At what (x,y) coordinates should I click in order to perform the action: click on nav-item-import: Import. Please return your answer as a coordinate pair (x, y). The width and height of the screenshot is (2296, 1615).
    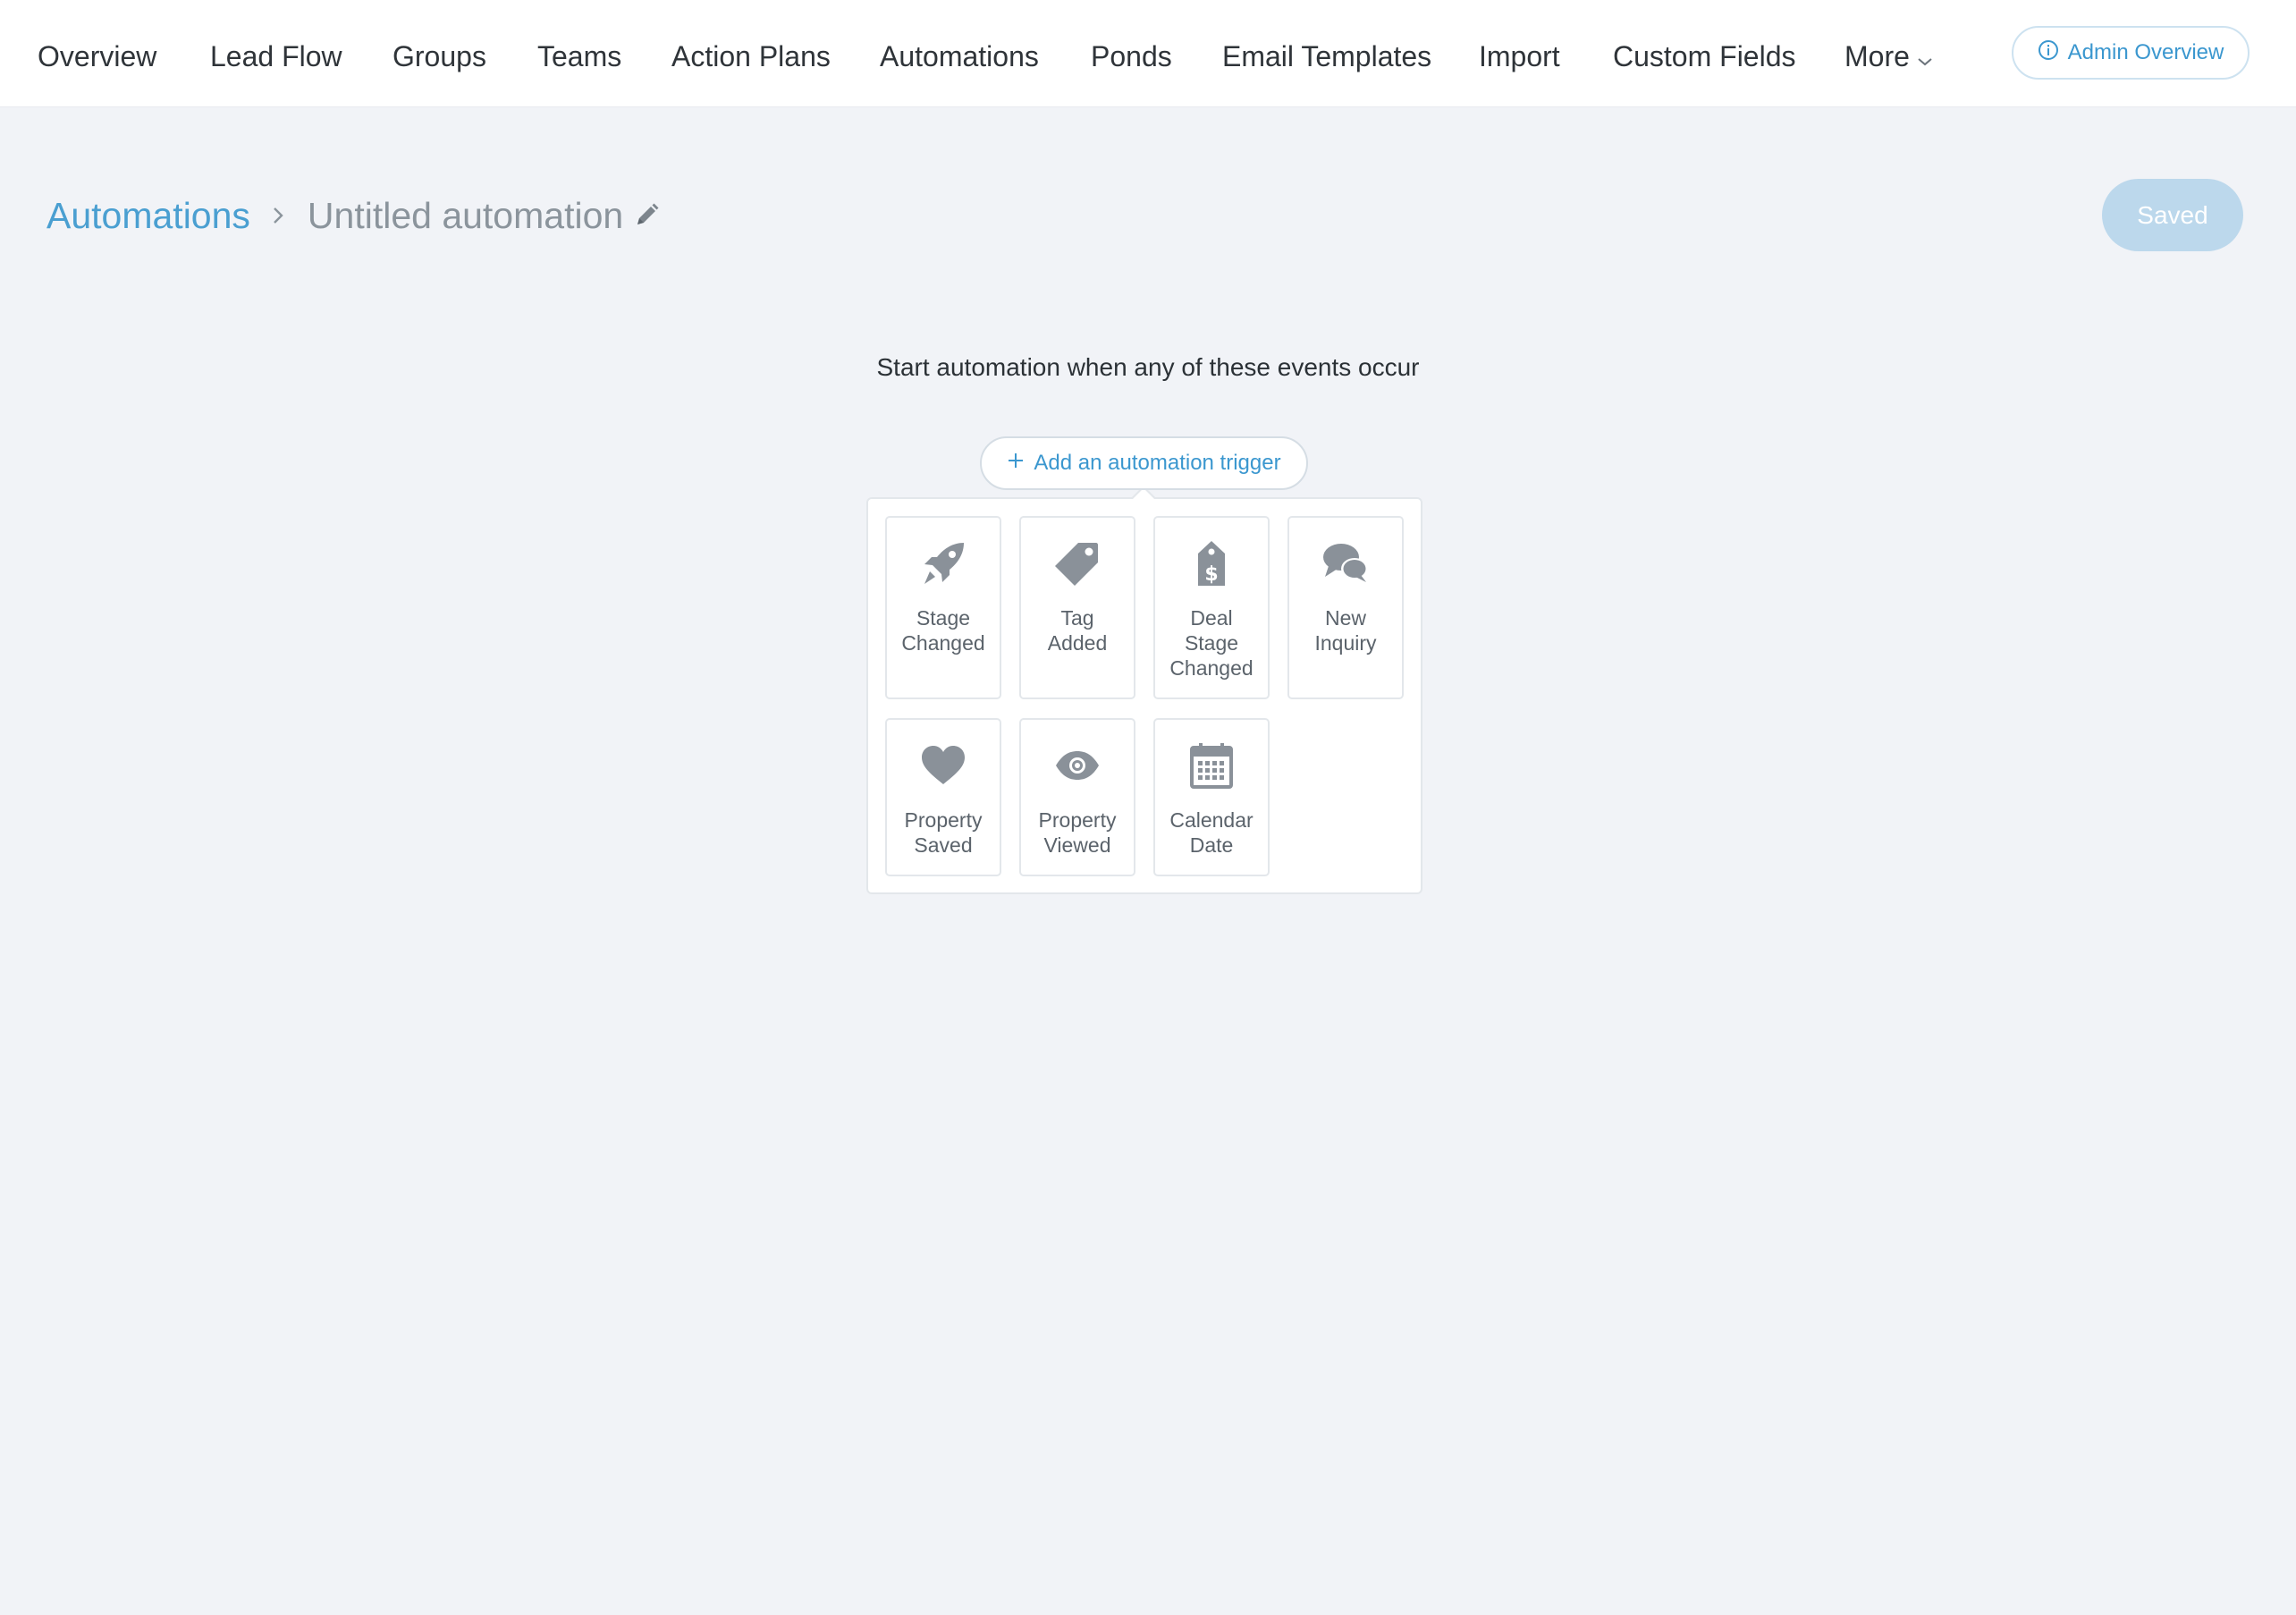
    Looking at the image, I should click on (1519, 53).